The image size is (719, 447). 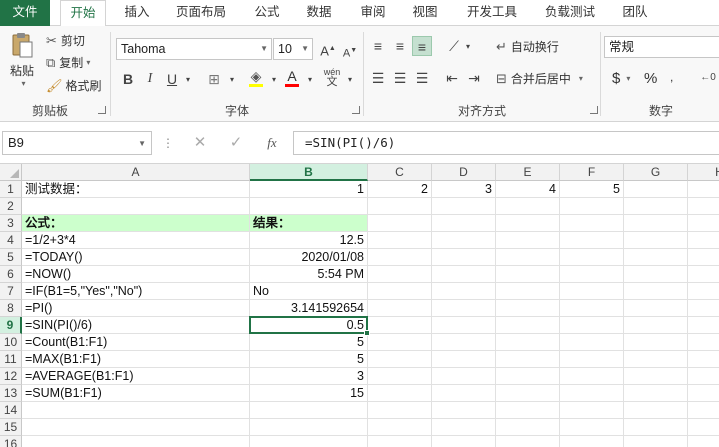 What do you see at coordinates (136, 240) in the screenshot?
I see `cell-a4: =1/2+3*4` at bounding box center [136, 240].